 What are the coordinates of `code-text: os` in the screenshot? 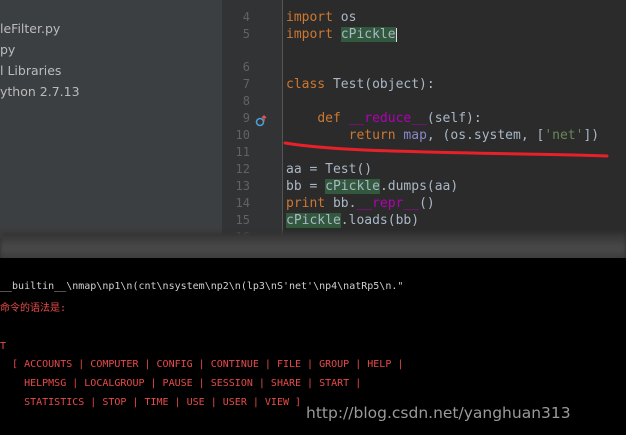 It's located at (344, 17).